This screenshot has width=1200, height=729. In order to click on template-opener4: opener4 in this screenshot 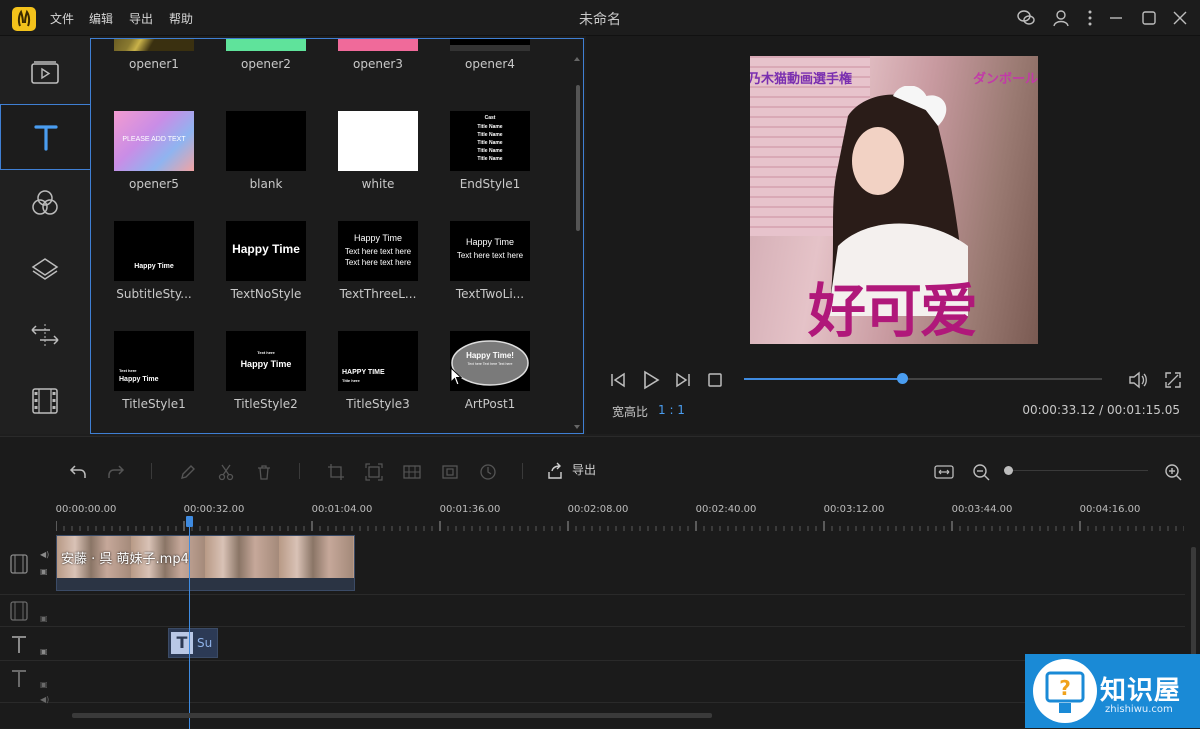, I will do `click(490, 55)`.